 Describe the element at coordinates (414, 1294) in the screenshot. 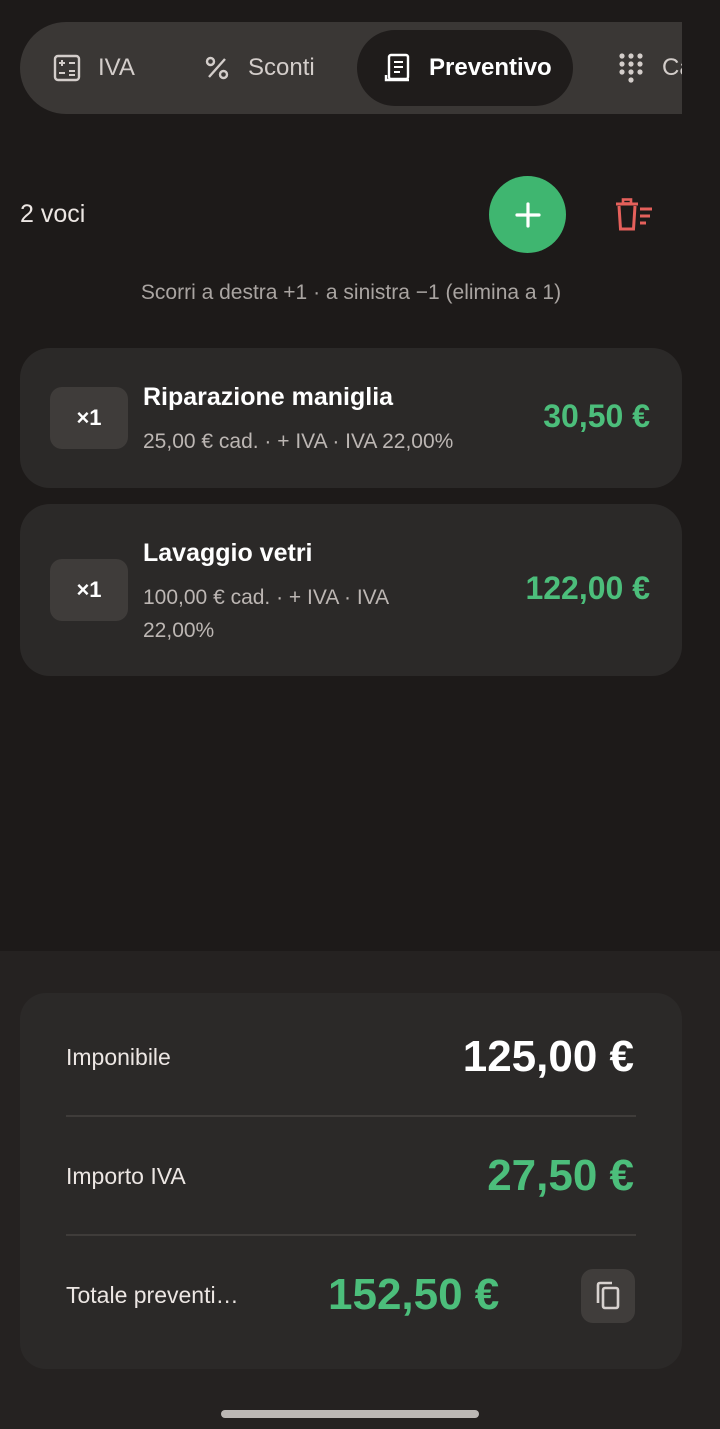

I see `totale-value: 152,50 €` at that location.